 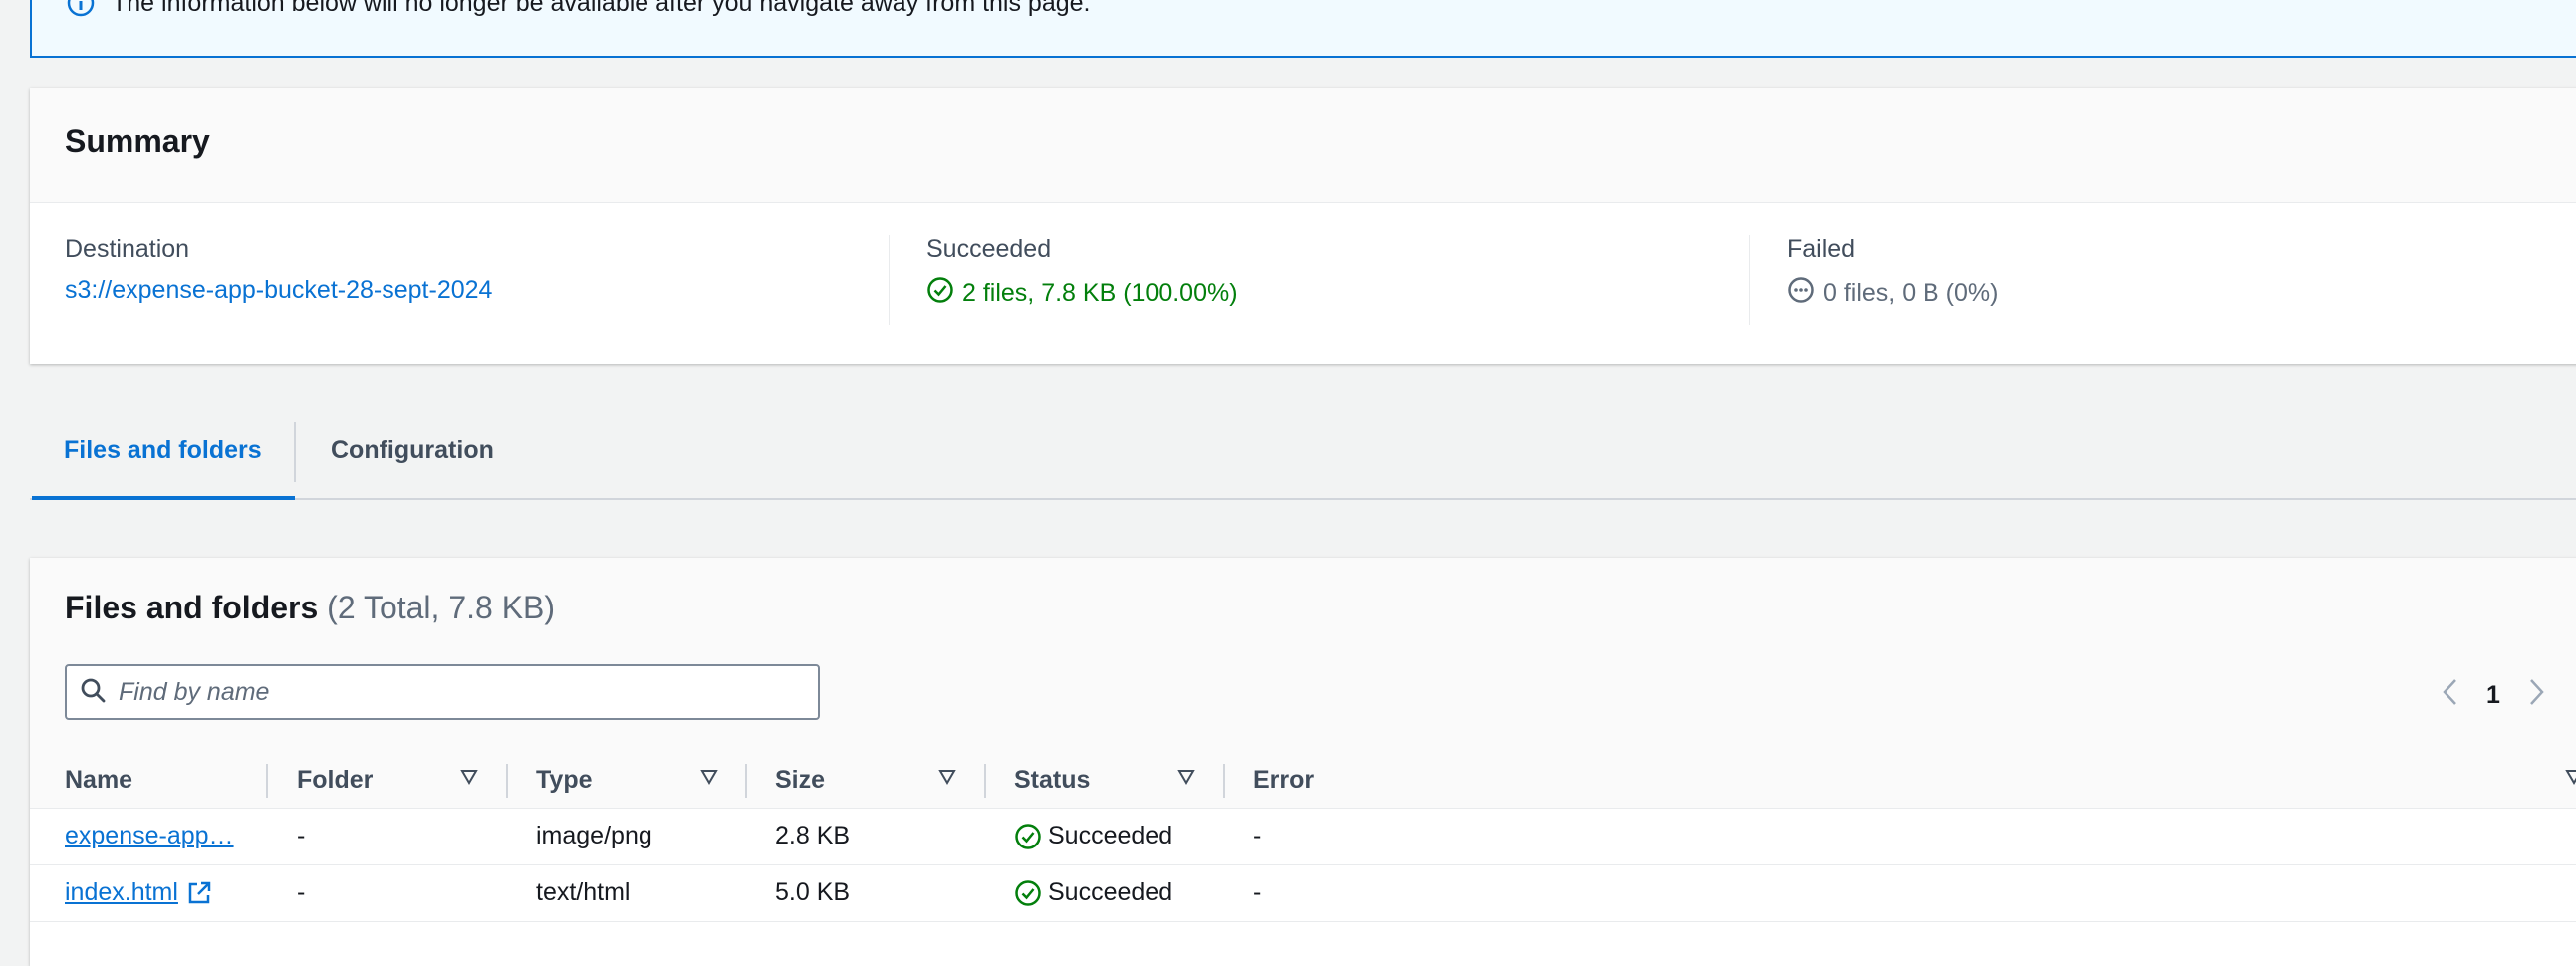 What do you see at coordinates (412, 450) in the screenshot?
I see `tab-configuration: Configuration` at bounding box center [412, 450].